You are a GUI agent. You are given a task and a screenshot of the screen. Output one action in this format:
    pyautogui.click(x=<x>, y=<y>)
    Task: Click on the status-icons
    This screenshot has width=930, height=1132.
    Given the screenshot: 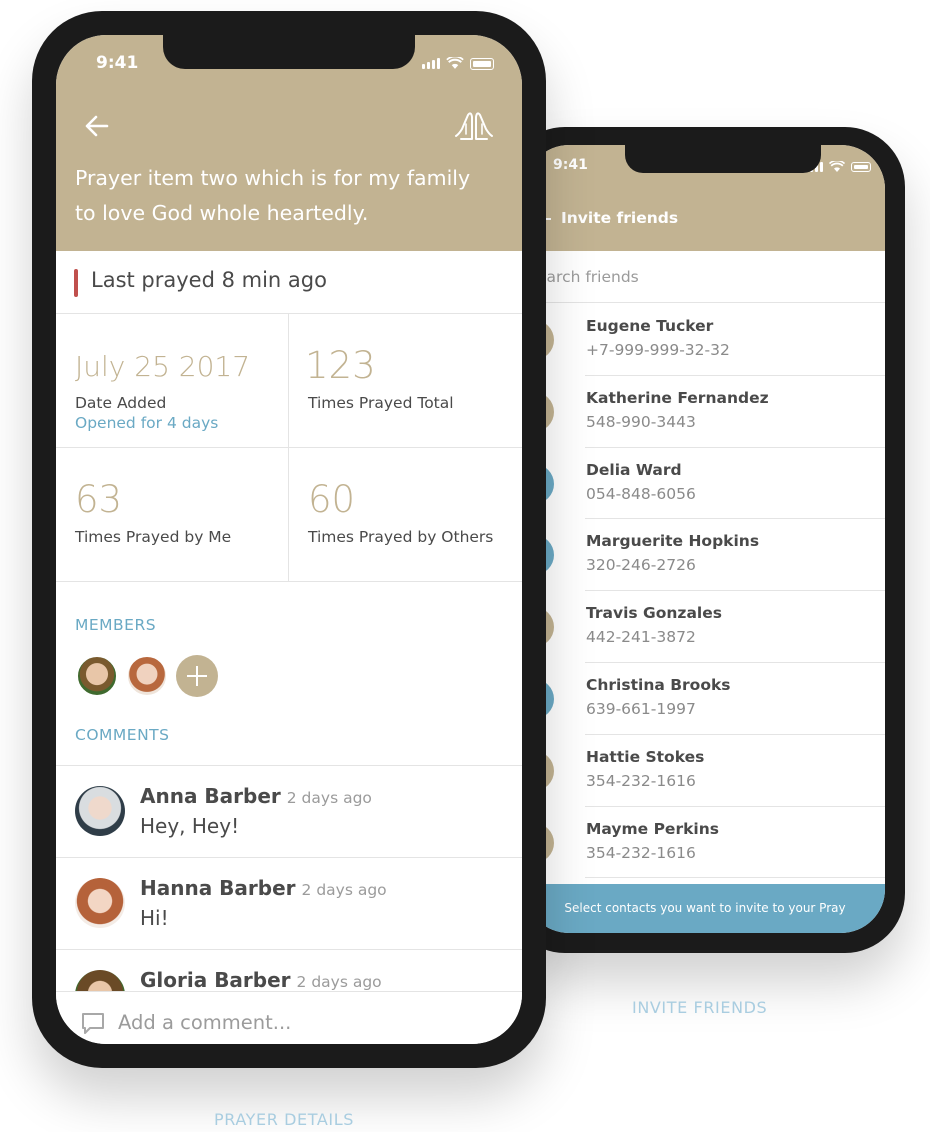 What is the action you would take?
    pyautogui.click(x=458, y=63)
    